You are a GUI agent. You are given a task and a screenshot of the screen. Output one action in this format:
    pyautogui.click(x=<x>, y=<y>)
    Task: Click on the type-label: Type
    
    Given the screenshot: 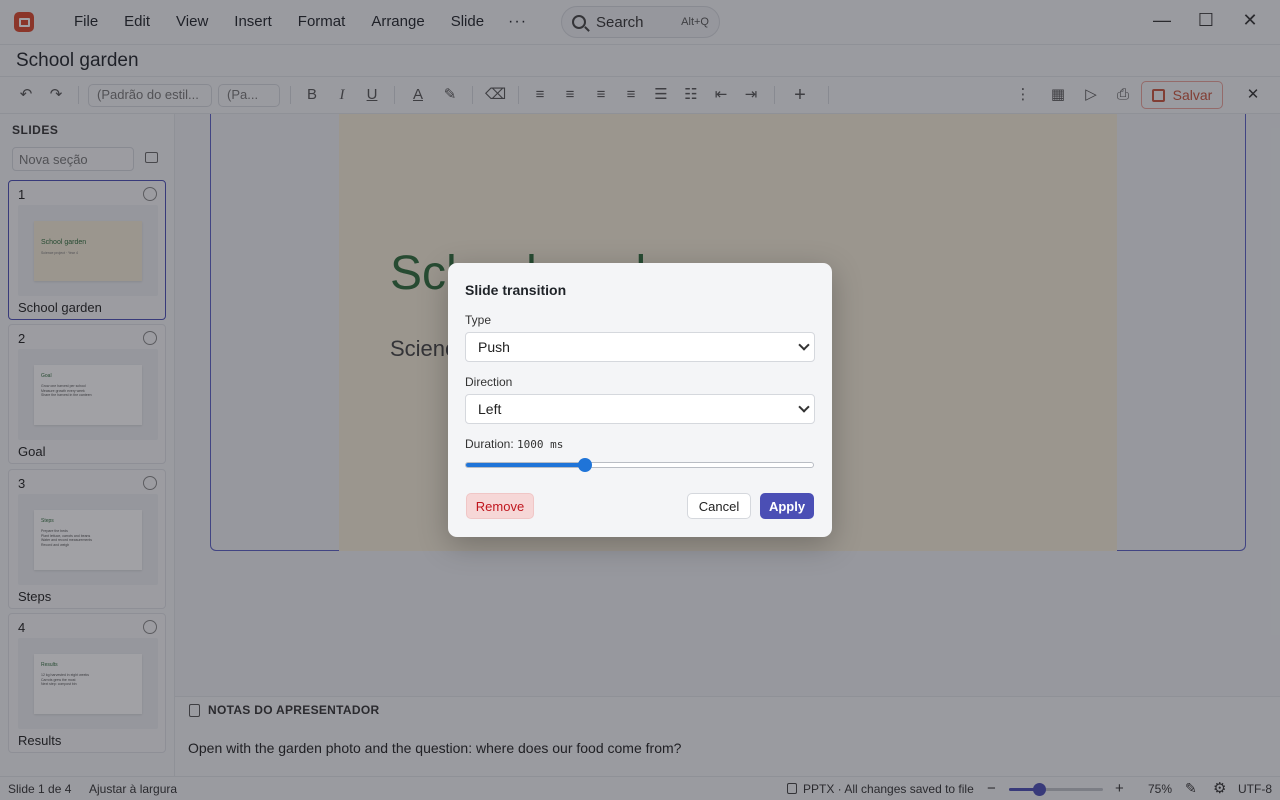 What is the action you would take?
    pyautogui.click(x=478, y=320)
    